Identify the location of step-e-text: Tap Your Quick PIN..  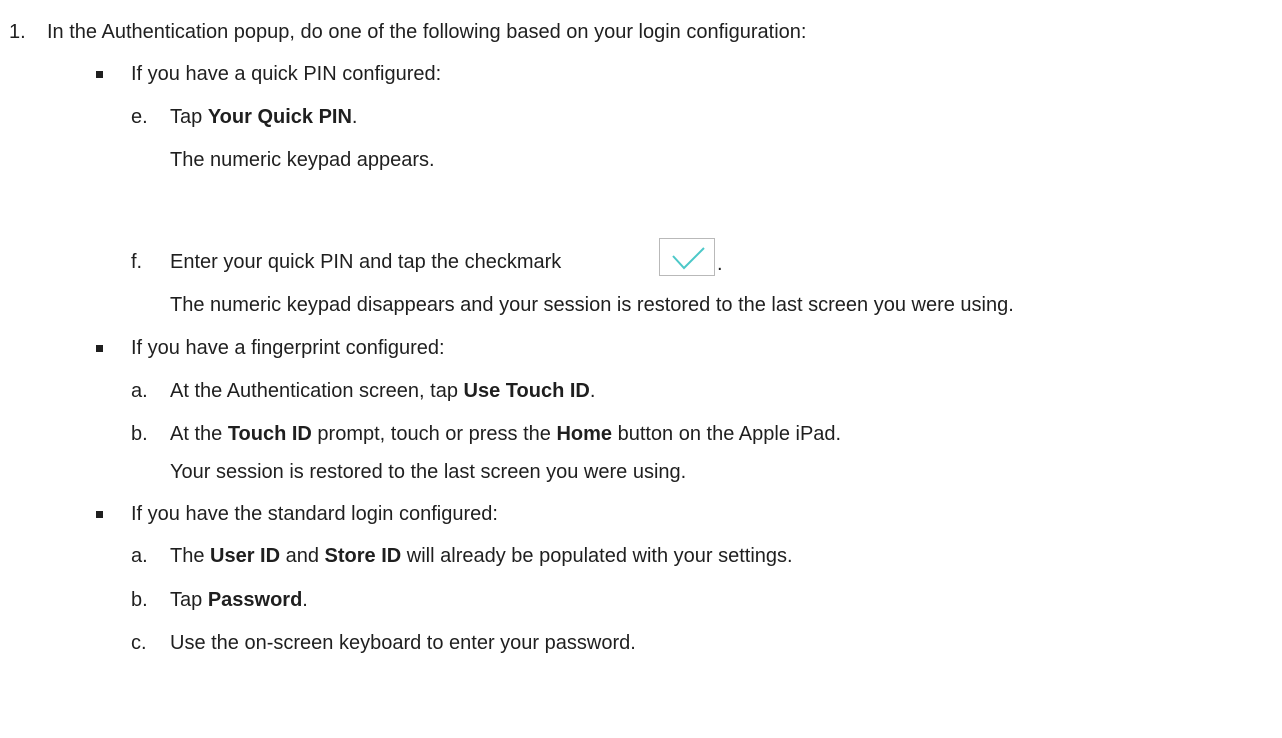
(263, 117).